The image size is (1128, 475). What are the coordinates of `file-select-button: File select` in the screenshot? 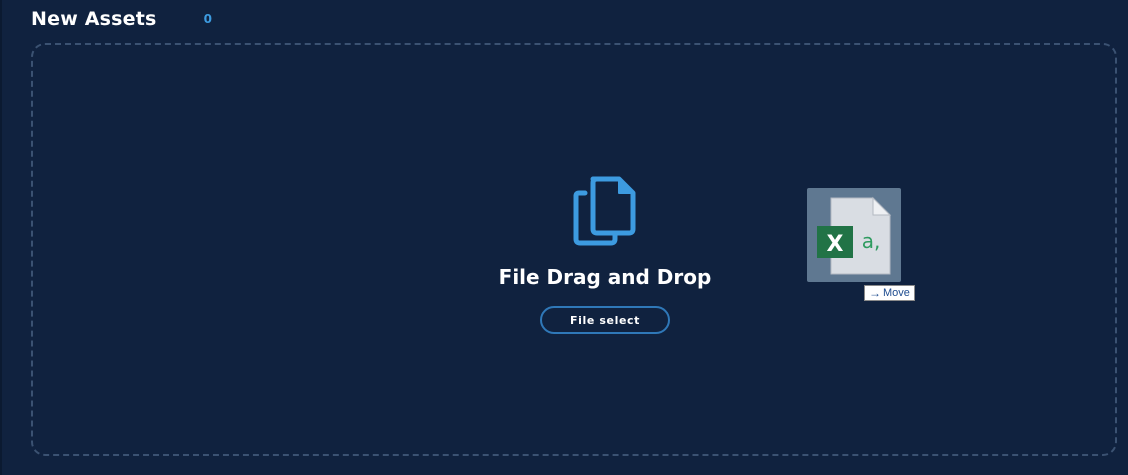 It's located at (605, 320).